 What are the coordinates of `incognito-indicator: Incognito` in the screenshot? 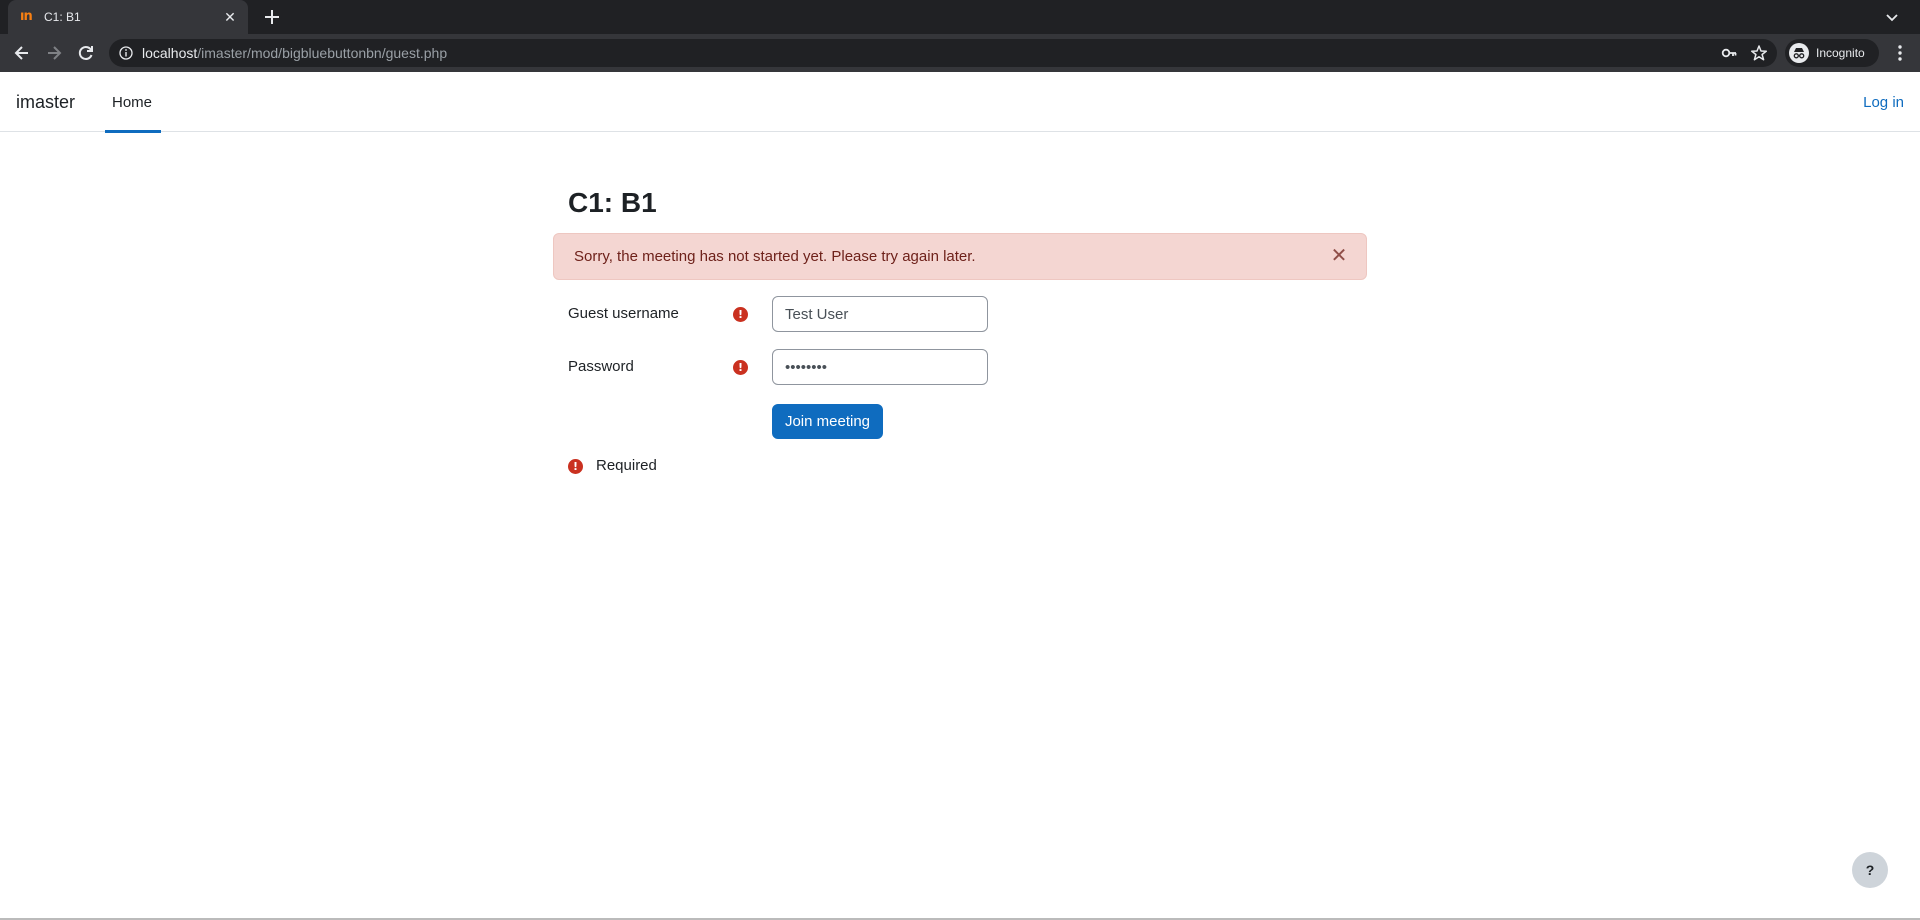 It's located at (1832, 53).